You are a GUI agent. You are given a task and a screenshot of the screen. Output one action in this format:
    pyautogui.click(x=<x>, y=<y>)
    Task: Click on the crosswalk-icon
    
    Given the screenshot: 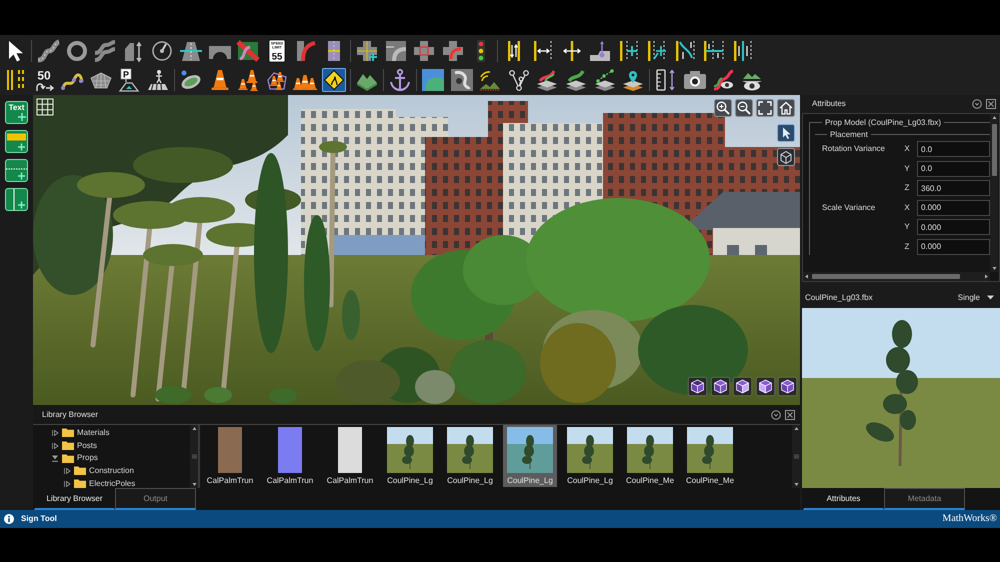 What is the action you would take?
    pyautogui.click(x=158, y=80)
    